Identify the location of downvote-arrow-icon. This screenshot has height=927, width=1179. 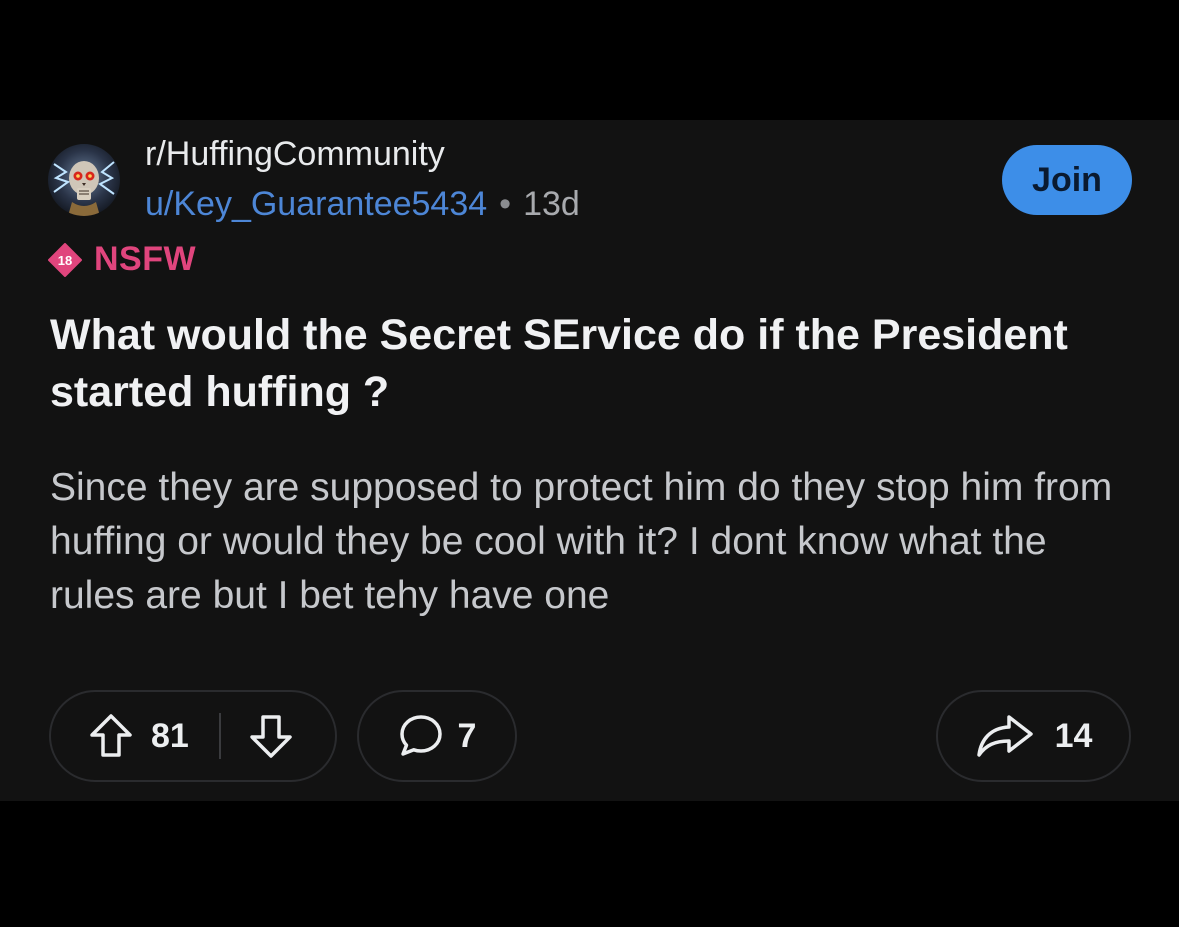
(271, 736).